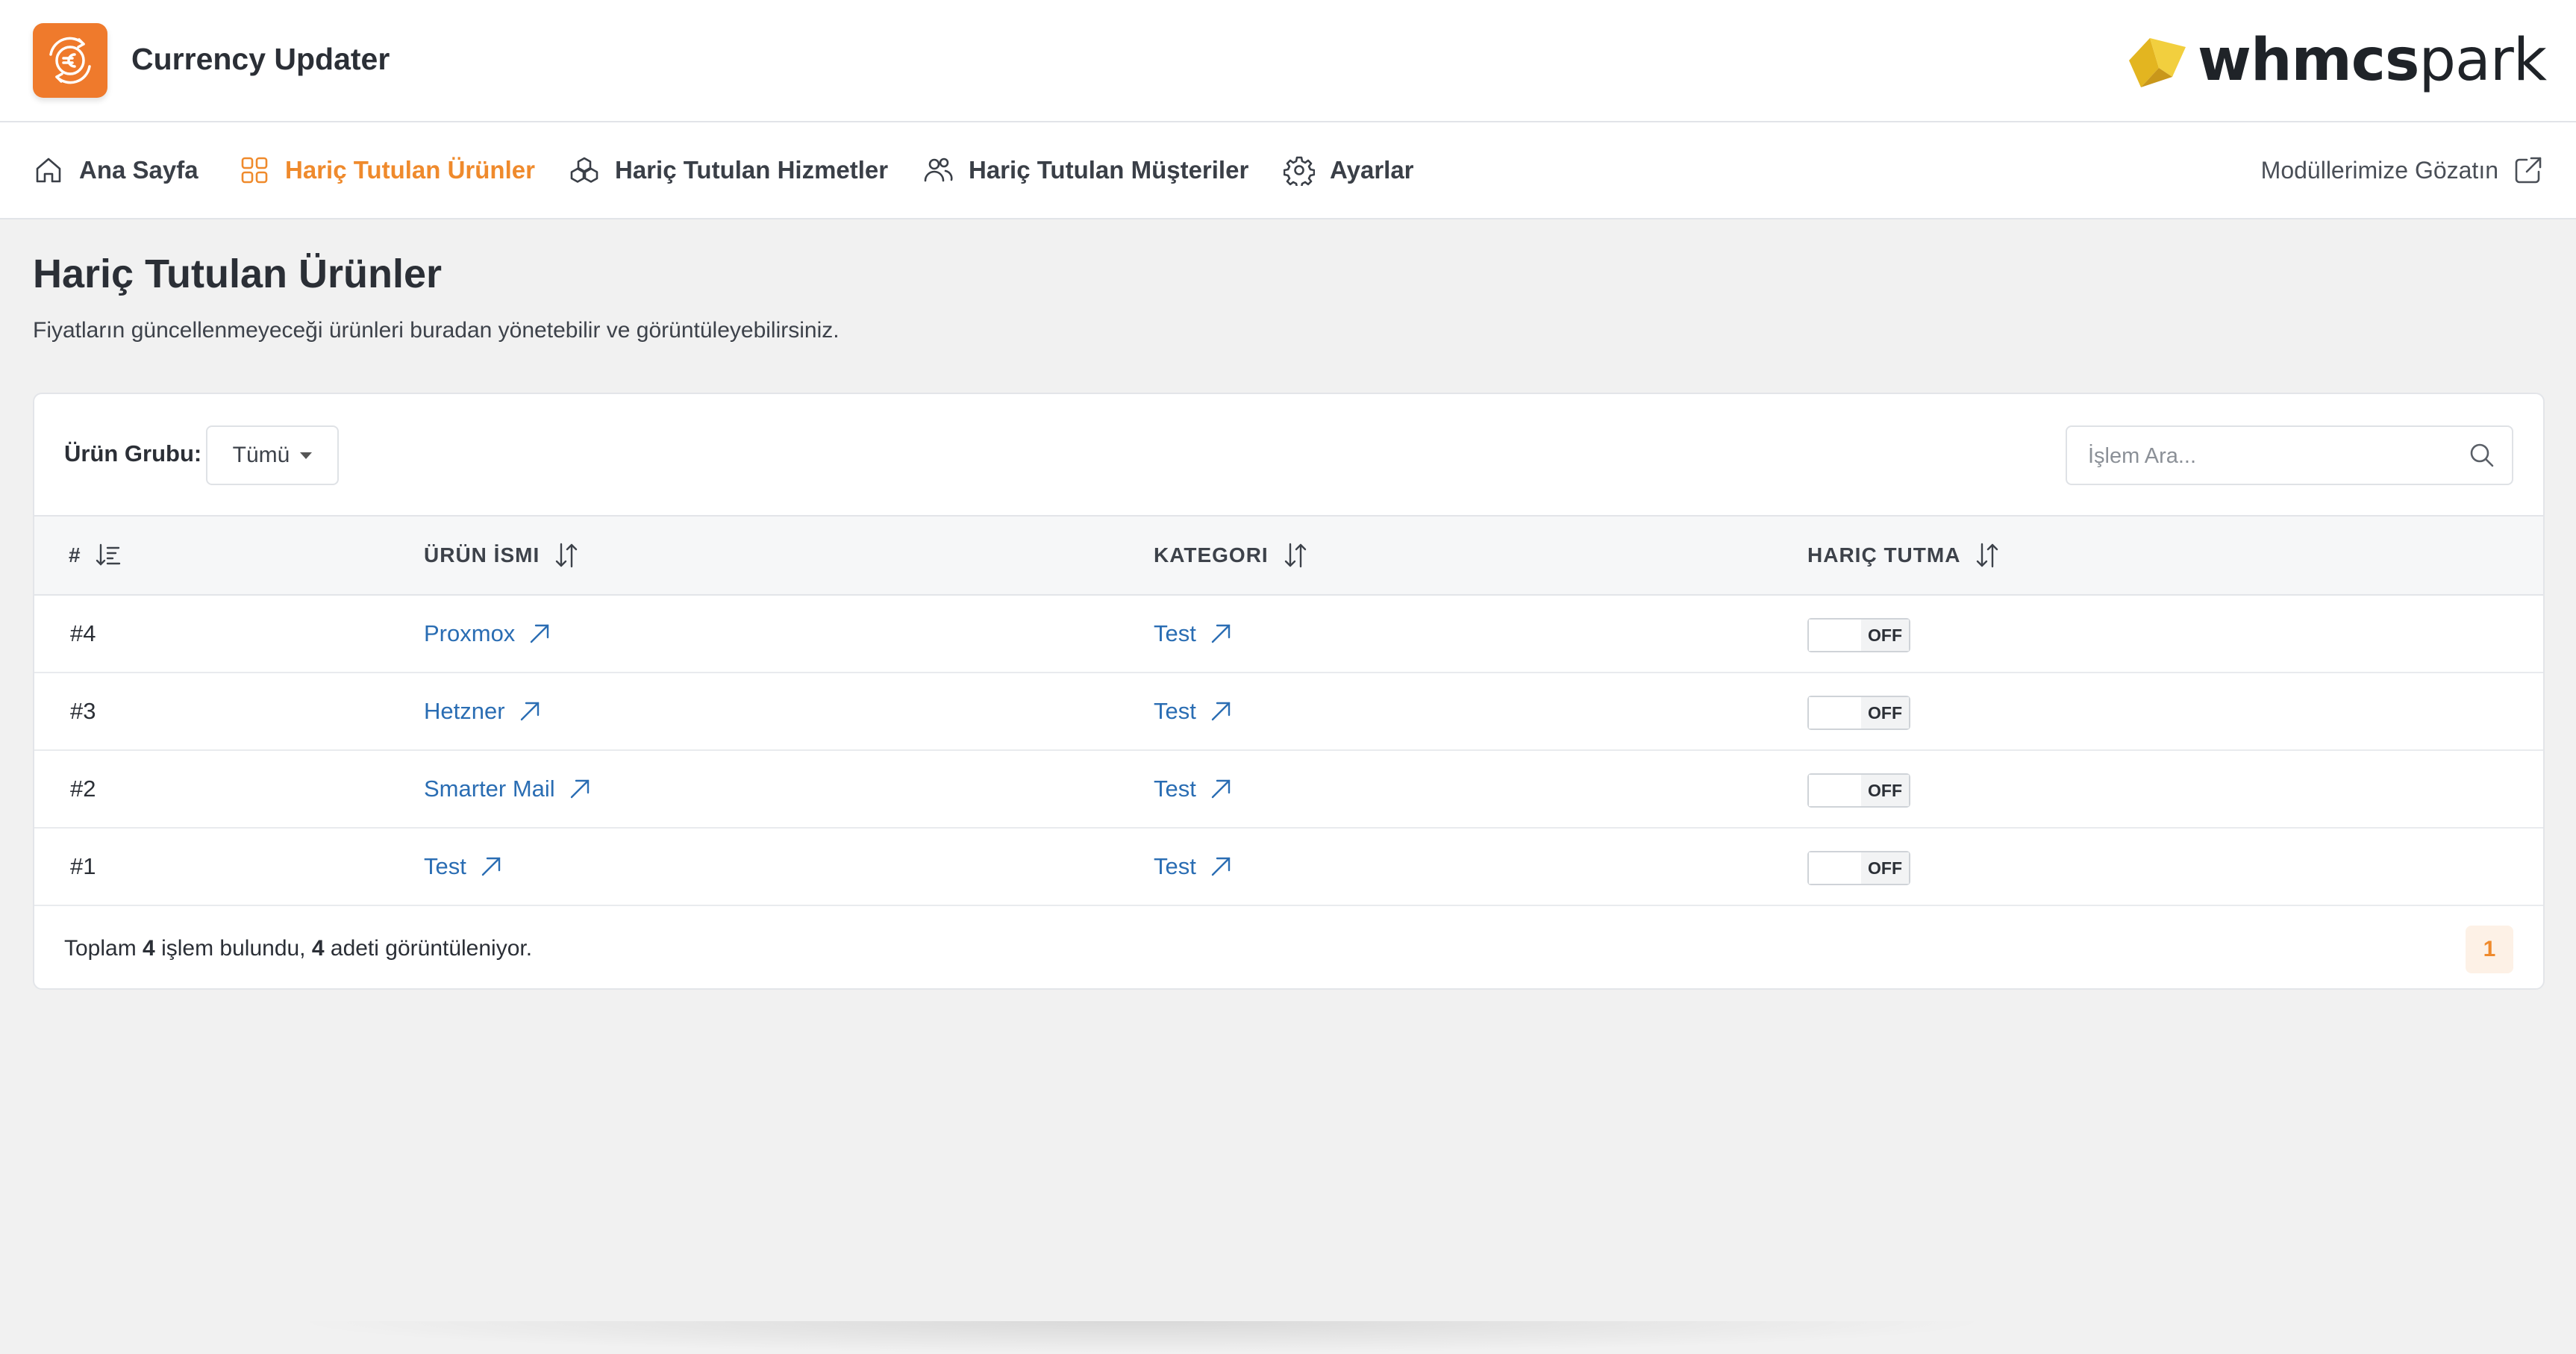  I want to click on table-row: #2 Smarter Mail Test OFF, so click(1288, 790).